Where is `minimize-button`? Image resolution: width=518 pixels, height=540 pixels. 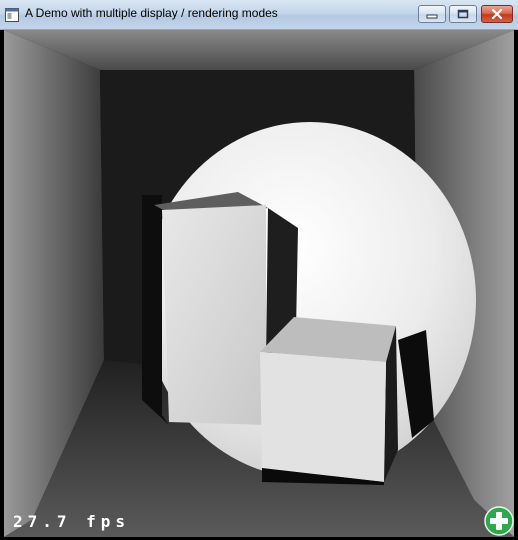 minimize-button is located at coordinates (432, 14).